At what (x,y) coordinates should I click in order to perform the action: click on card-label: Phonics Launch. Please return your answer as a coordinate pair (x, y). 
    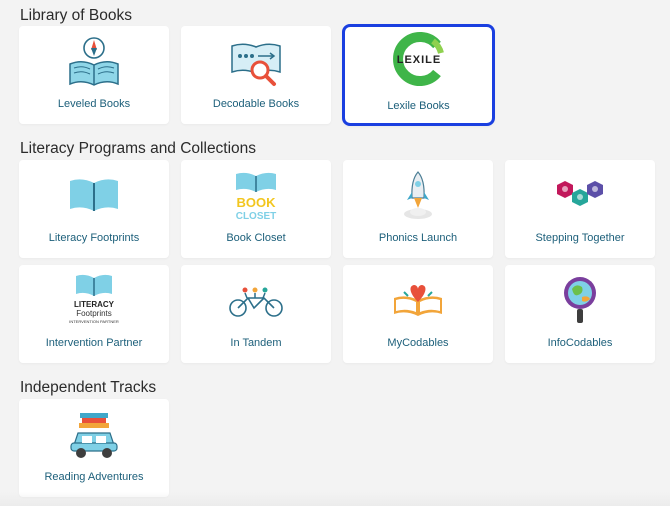
    Looking at the image, I should click on (418, 238).